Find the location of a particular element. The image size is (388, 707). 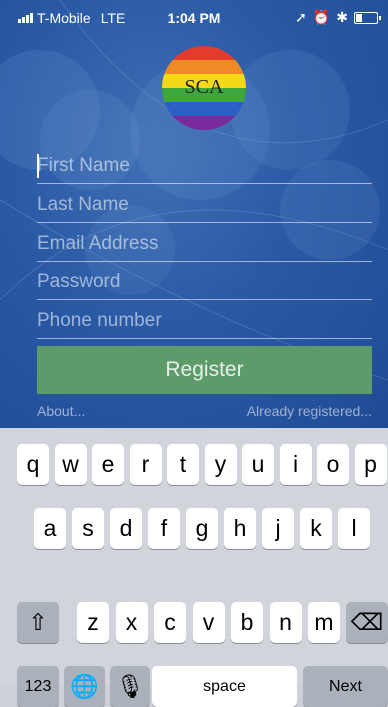

key-w: w is located at coordinates (70, 464).